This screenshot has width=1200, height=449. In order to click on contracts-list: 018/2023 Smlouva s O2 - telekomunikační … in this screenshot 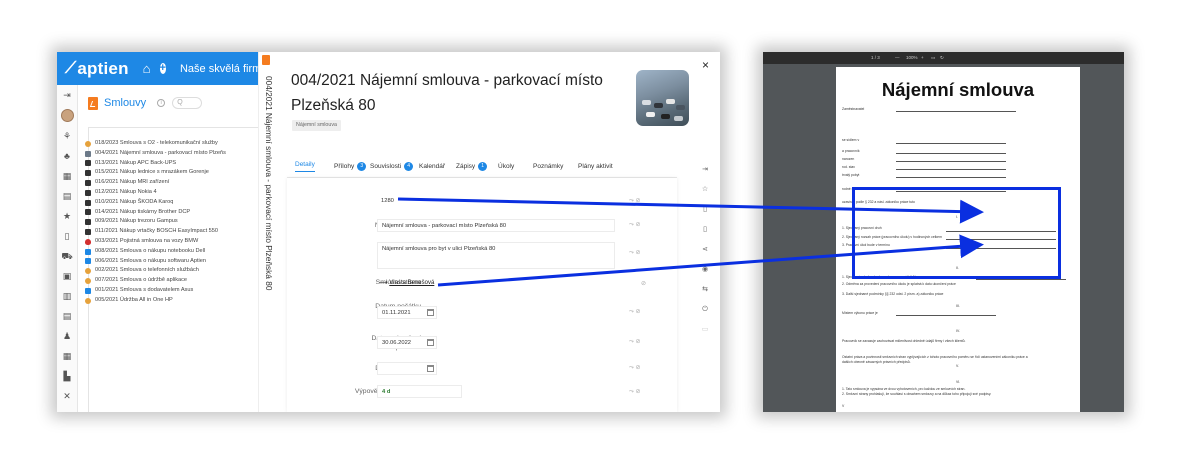, I will do `click(172, 222)`.